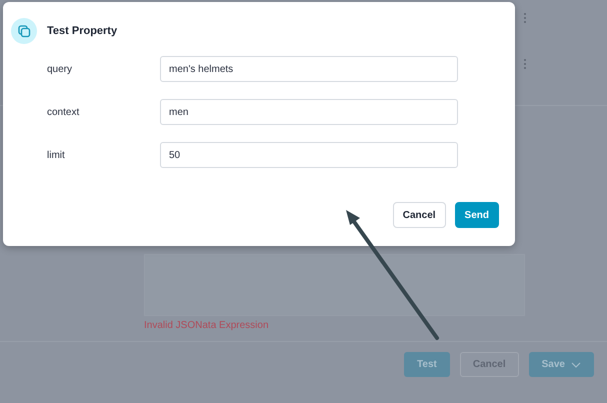 The height and width of the screenshot is (403, 607). I want to click on caret-icon, so click(576, 365).